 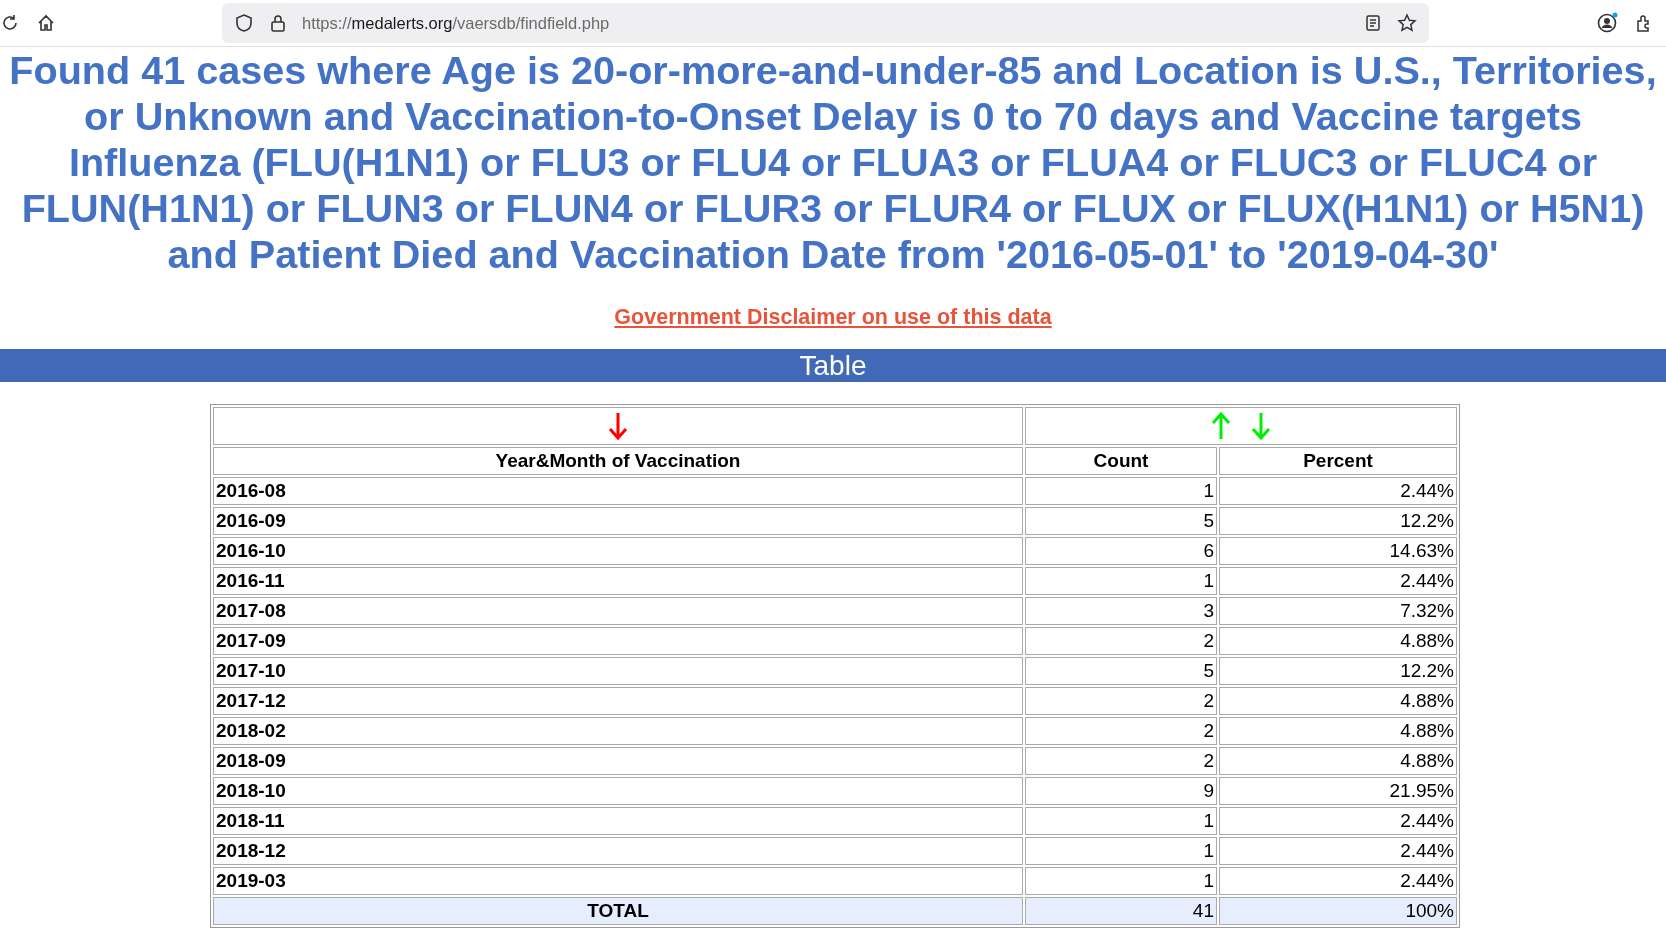 I want to click on table-cell: 2018-02, so click(x=618, y=731).